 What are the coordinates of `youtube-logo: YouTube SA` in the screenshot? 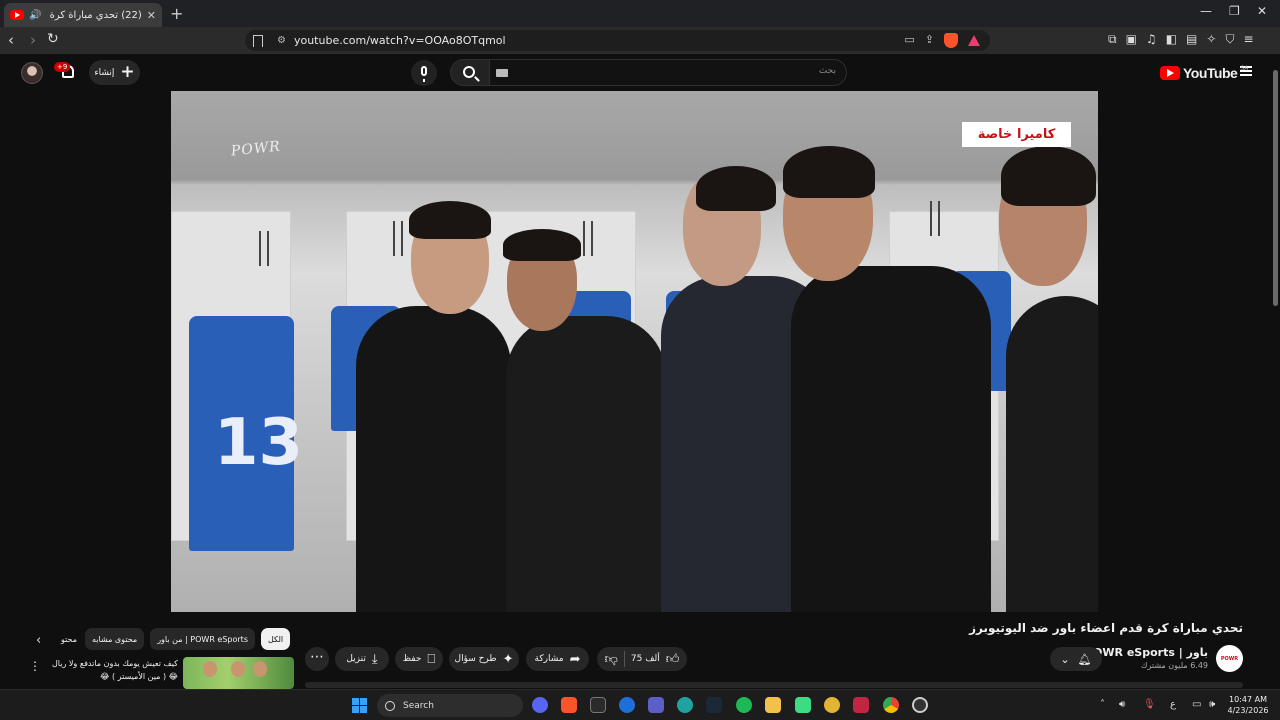 It's located at (1204, 73).